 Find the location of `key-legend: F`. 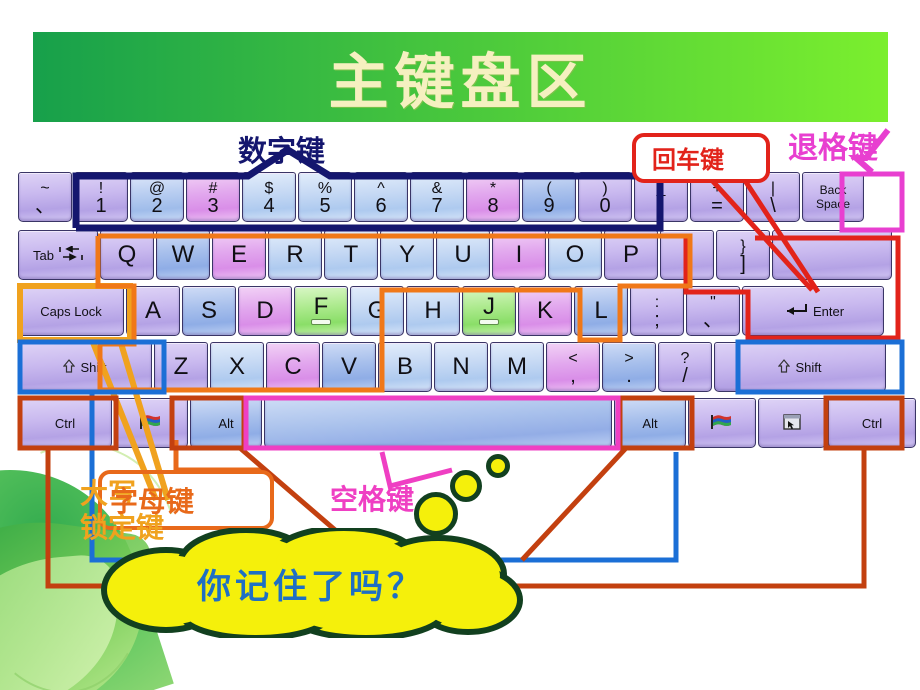

key-legend: F is located at coordinates (321, 306).